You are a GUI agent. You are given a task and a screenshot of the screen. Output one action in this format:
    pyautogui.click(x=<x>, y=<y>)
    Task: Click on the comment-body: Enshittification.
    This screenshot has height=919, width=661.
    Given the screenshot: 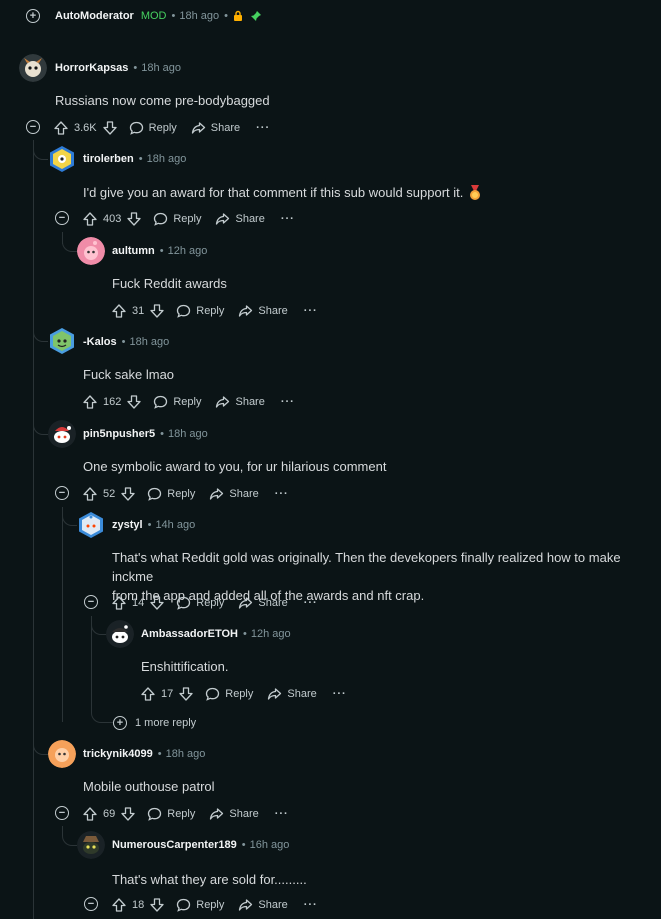 What is the action you would take?
    pyautogui.click(x=185, y=666)
    